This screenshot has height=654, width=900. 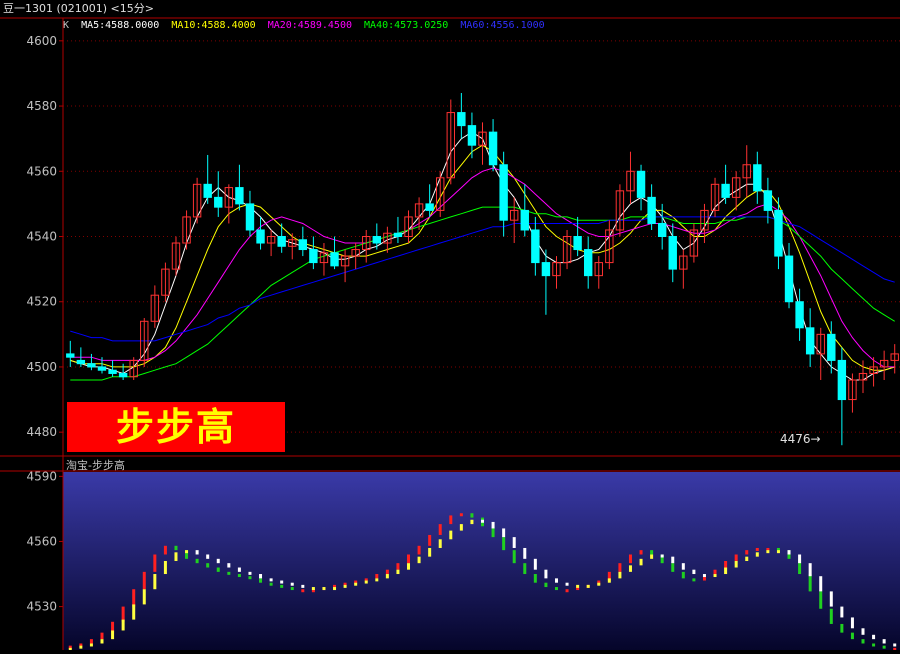 What do you see at coordinates (66, 25) in the screenshot?
I see `k-label: K` at bounding box center [66, 25].